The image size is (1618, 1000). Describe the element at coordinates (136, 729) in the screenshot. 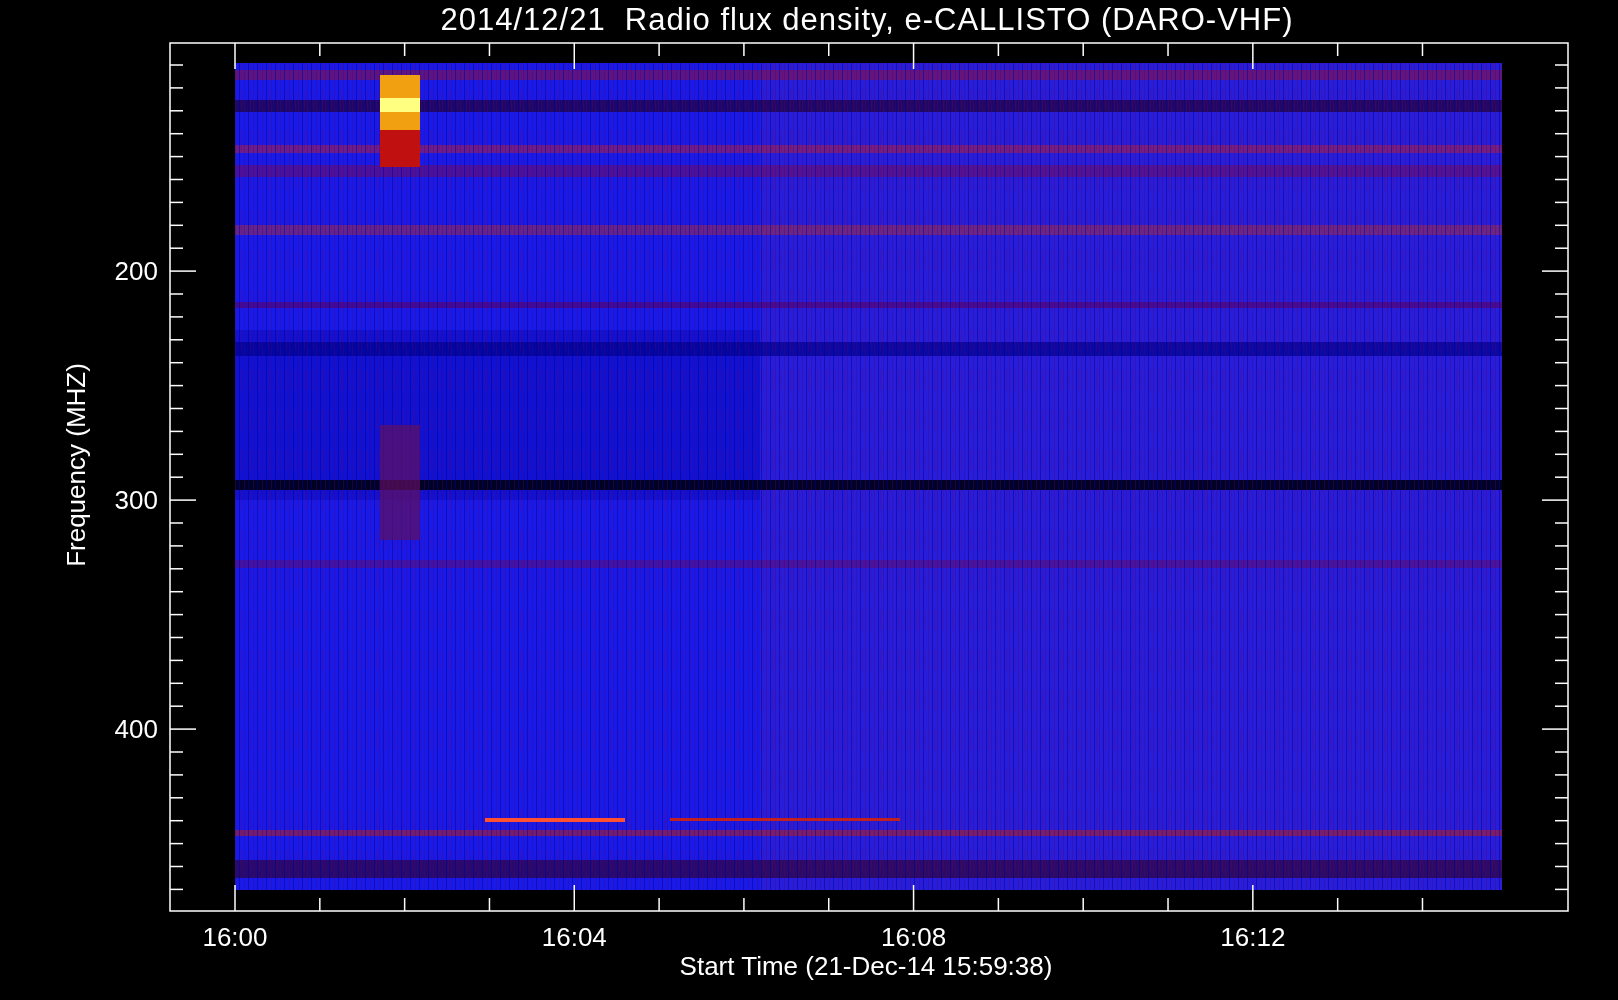

I see `y-tick-label: 400` at that location.